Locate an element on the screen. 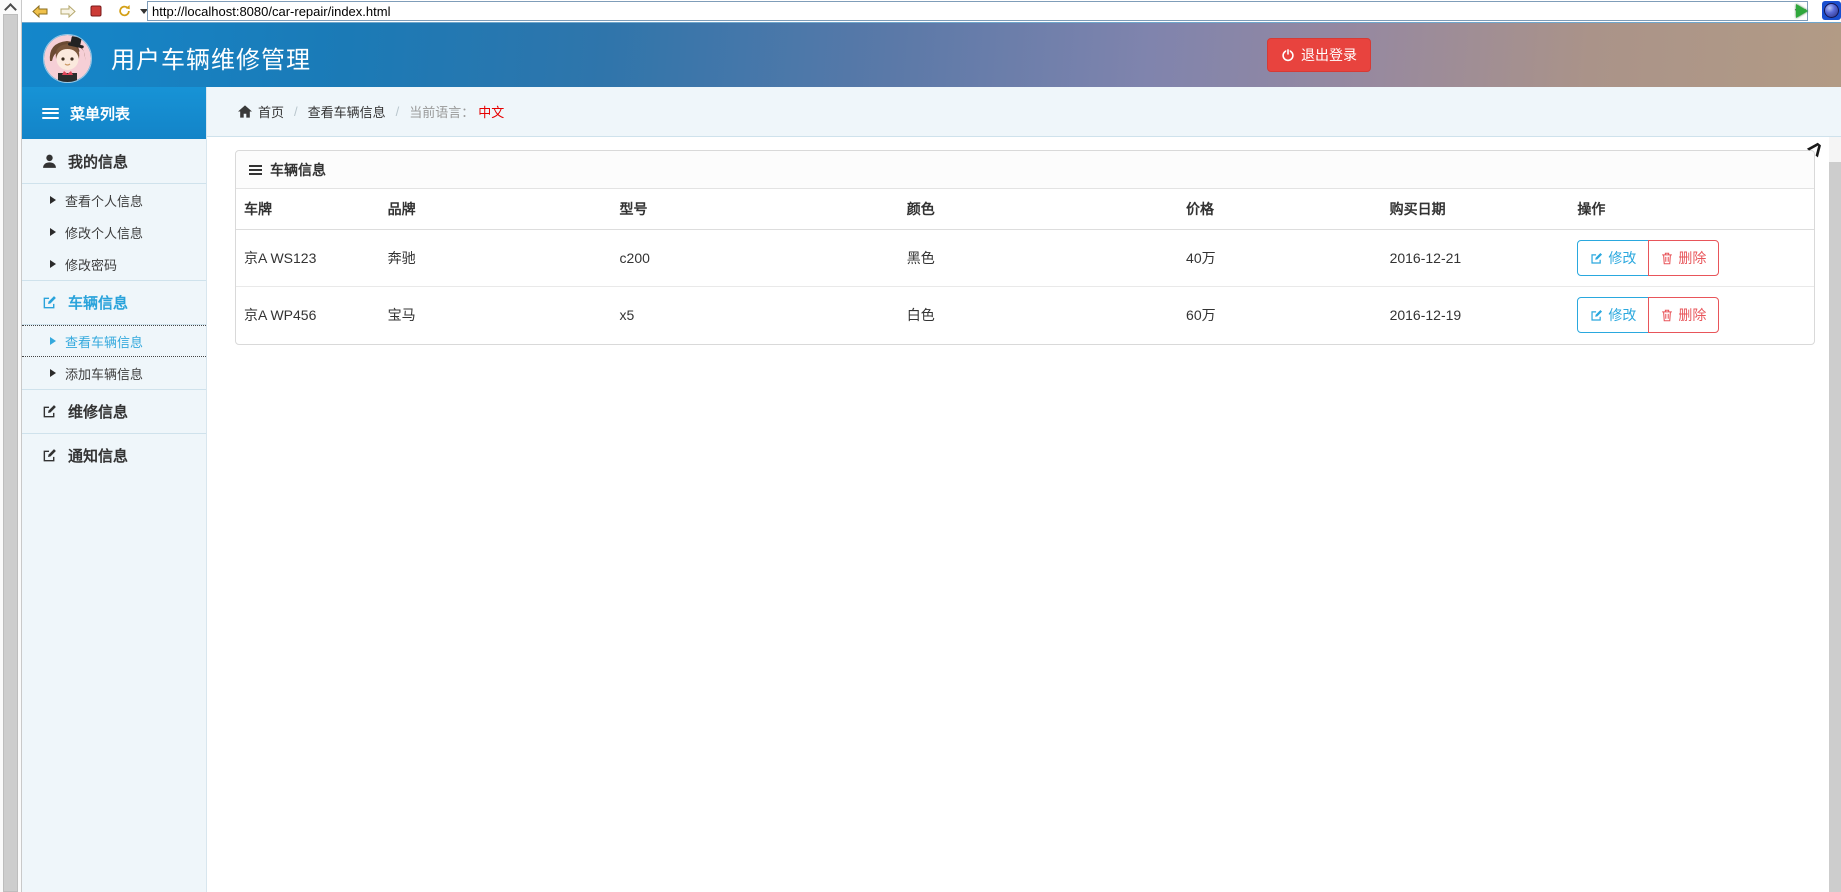 This screenshot has width=1841, height=892. home-icon is located at coordinates (245, 111).